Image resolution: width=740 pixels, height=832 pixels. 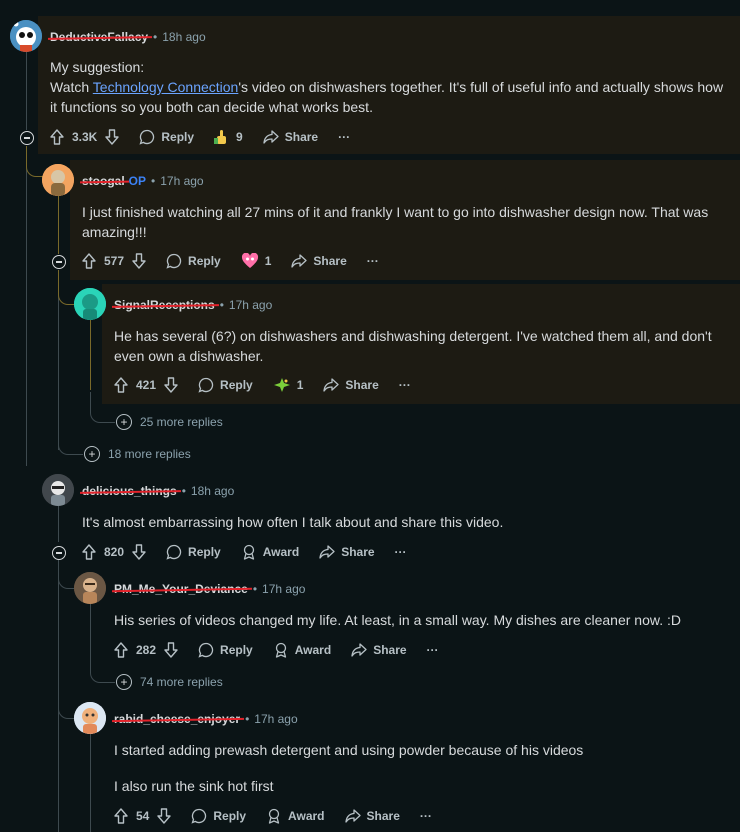 What do you see at coordinates (58, 524) in the screenshot?
I see `thread-line-delicious` at bounding box center [58, 524].